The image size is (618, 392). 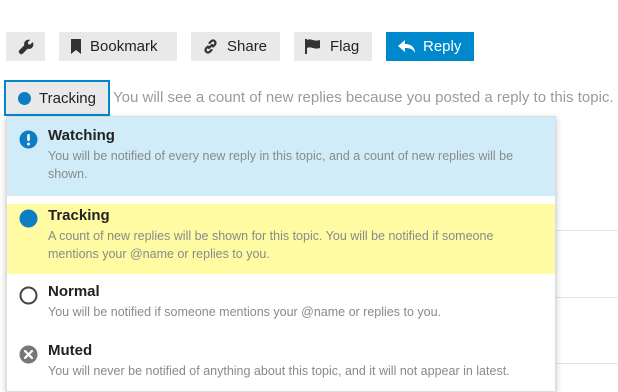 I want to click on reply-label: Reply, so click(x=442, y=46).